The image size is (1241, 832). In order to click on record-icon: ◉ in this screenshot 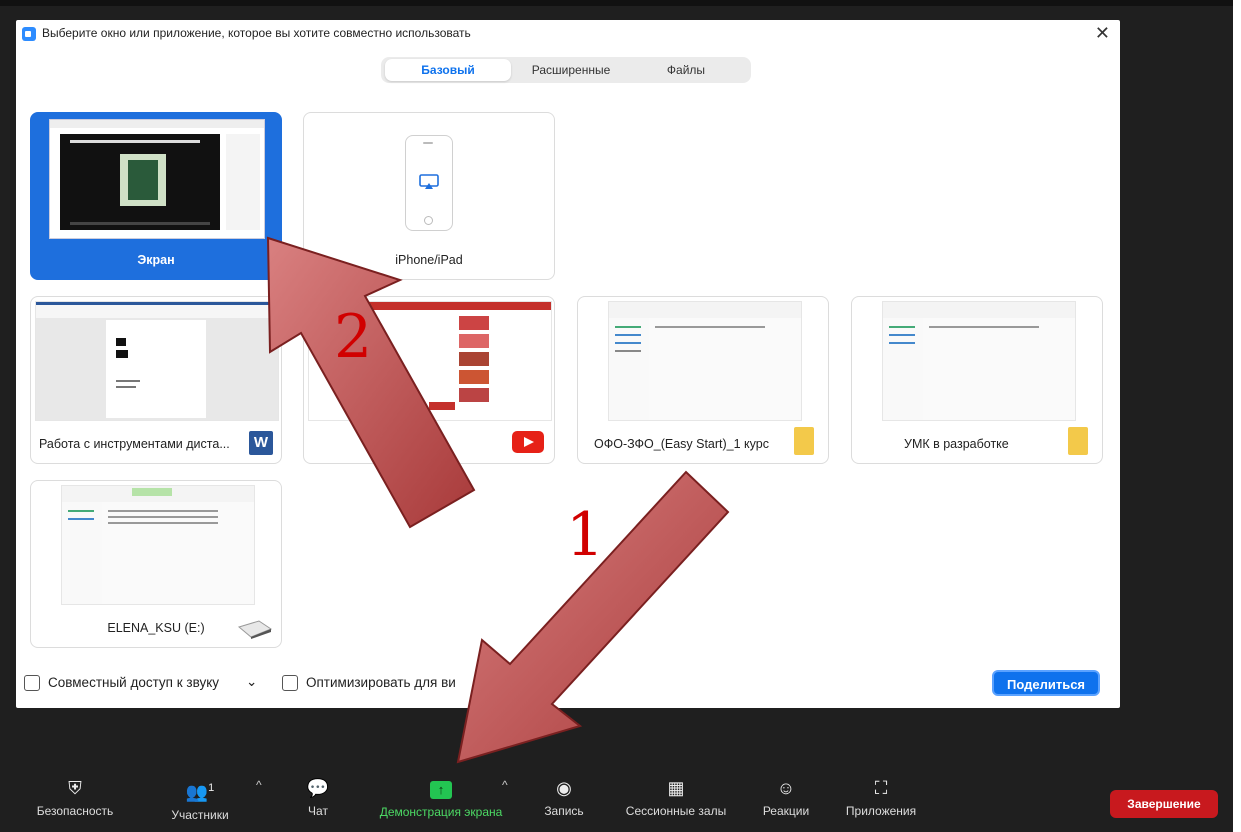, I will do `click(564, 788)`.